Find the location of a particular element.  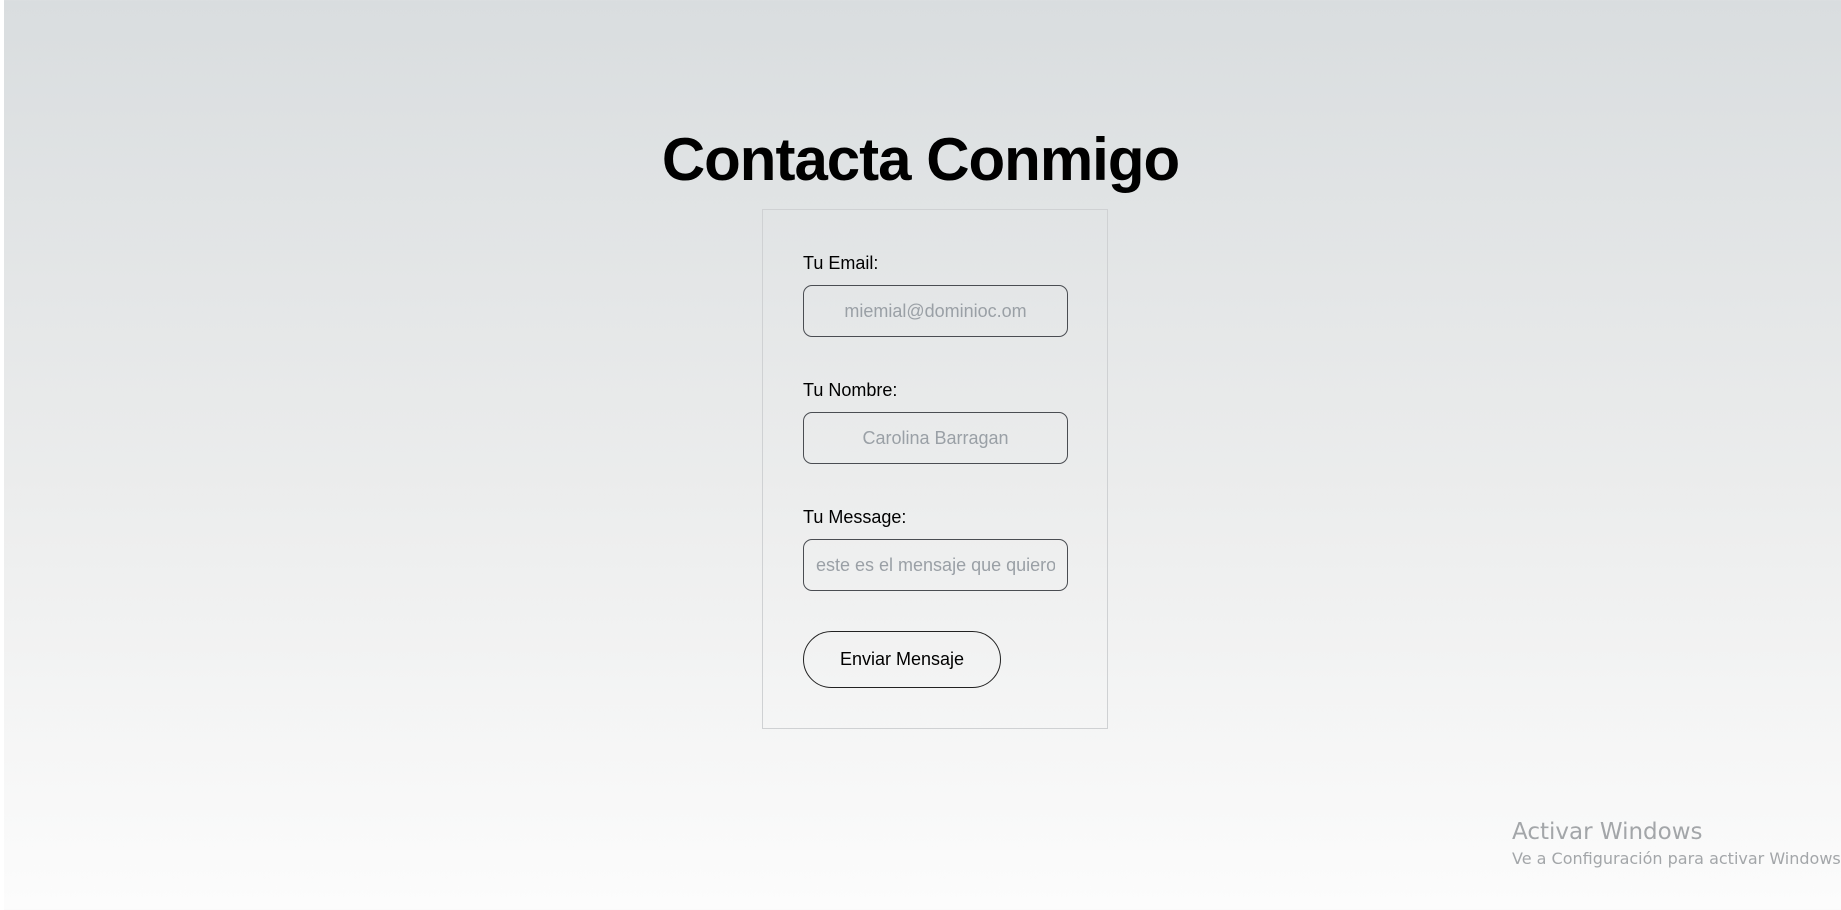

page-title: Contacta Conmigo is located at coordinates (920, 159).